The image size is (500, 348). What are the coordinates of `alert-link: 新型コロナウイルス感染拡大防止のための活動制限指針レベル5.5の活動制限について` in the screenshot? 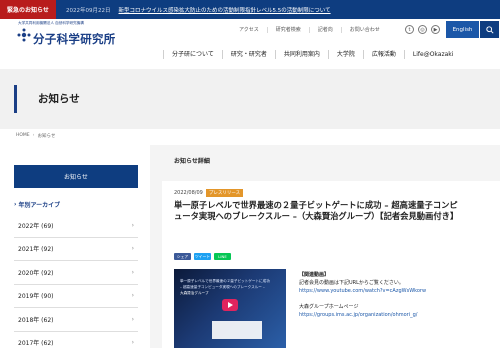 It's located at (225, 10).